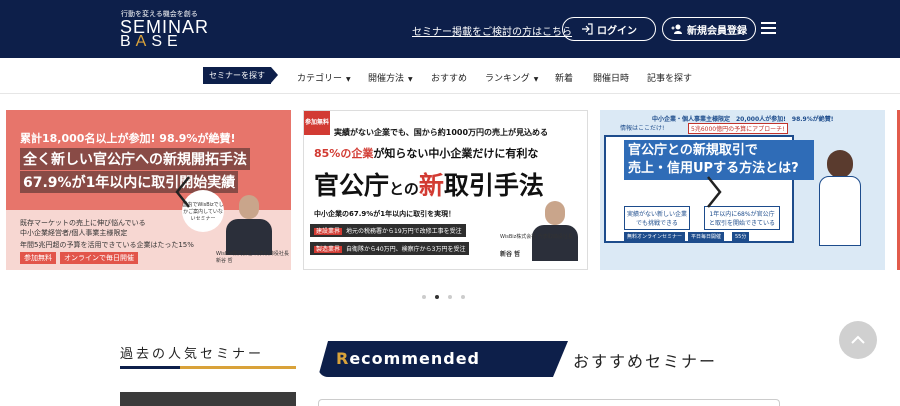 The image size is (900, 406). What do you see at coordinates (183, 192) in the screenshot?
I see `chevron-left-icon` at bounding box center [183, 192].